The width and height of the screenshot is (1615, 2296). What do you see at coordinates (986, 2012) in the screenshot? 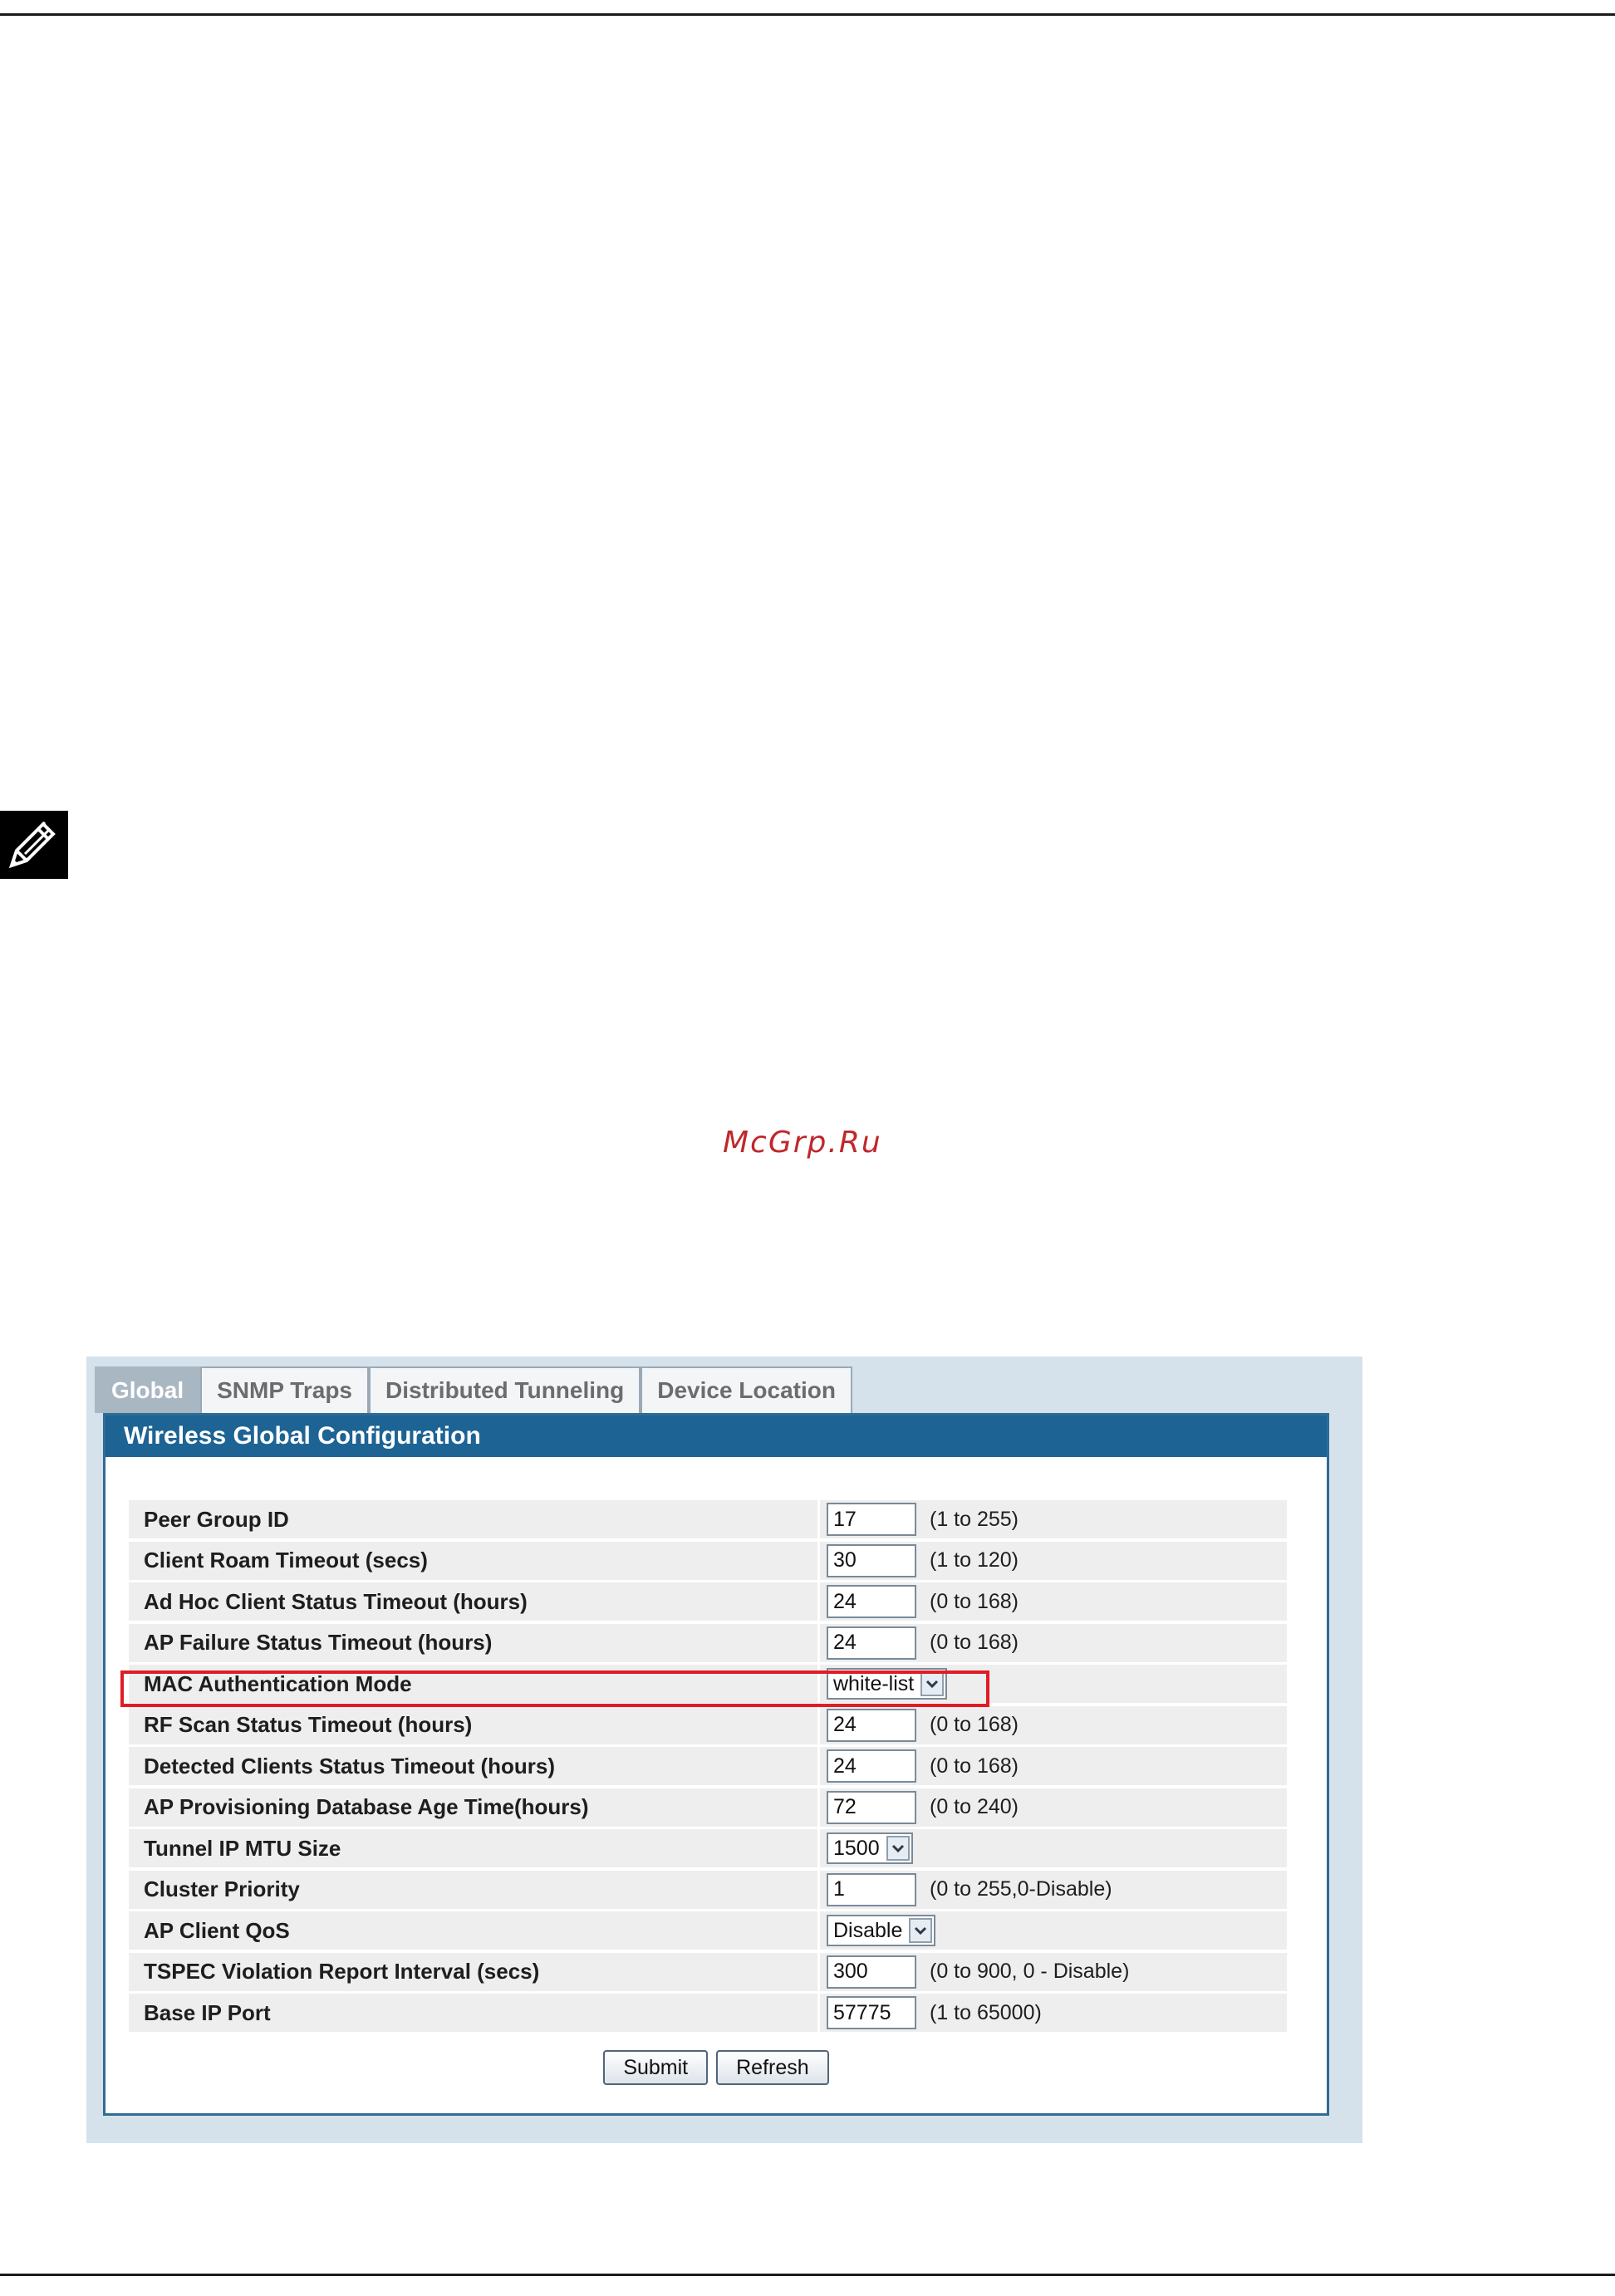
I see `field-range-hint: (1 to 65000)` at bounding box center [986, 2012].